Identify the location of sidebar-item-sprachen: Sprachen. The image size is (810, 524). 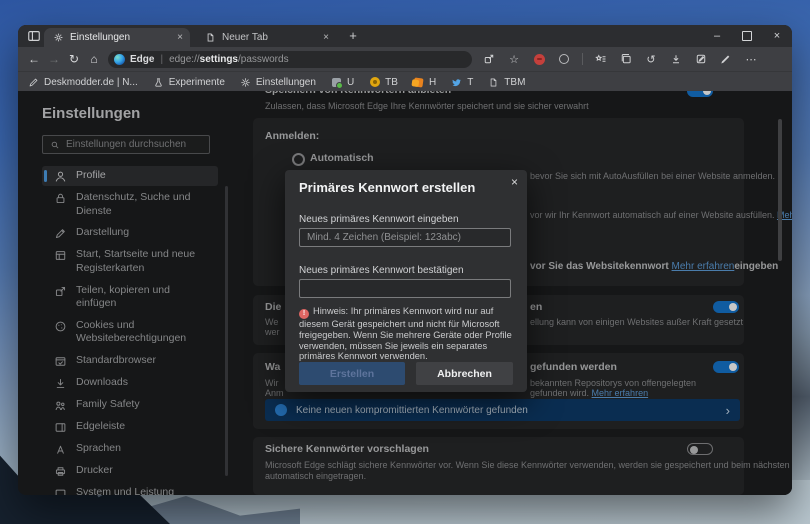
(130, 449).